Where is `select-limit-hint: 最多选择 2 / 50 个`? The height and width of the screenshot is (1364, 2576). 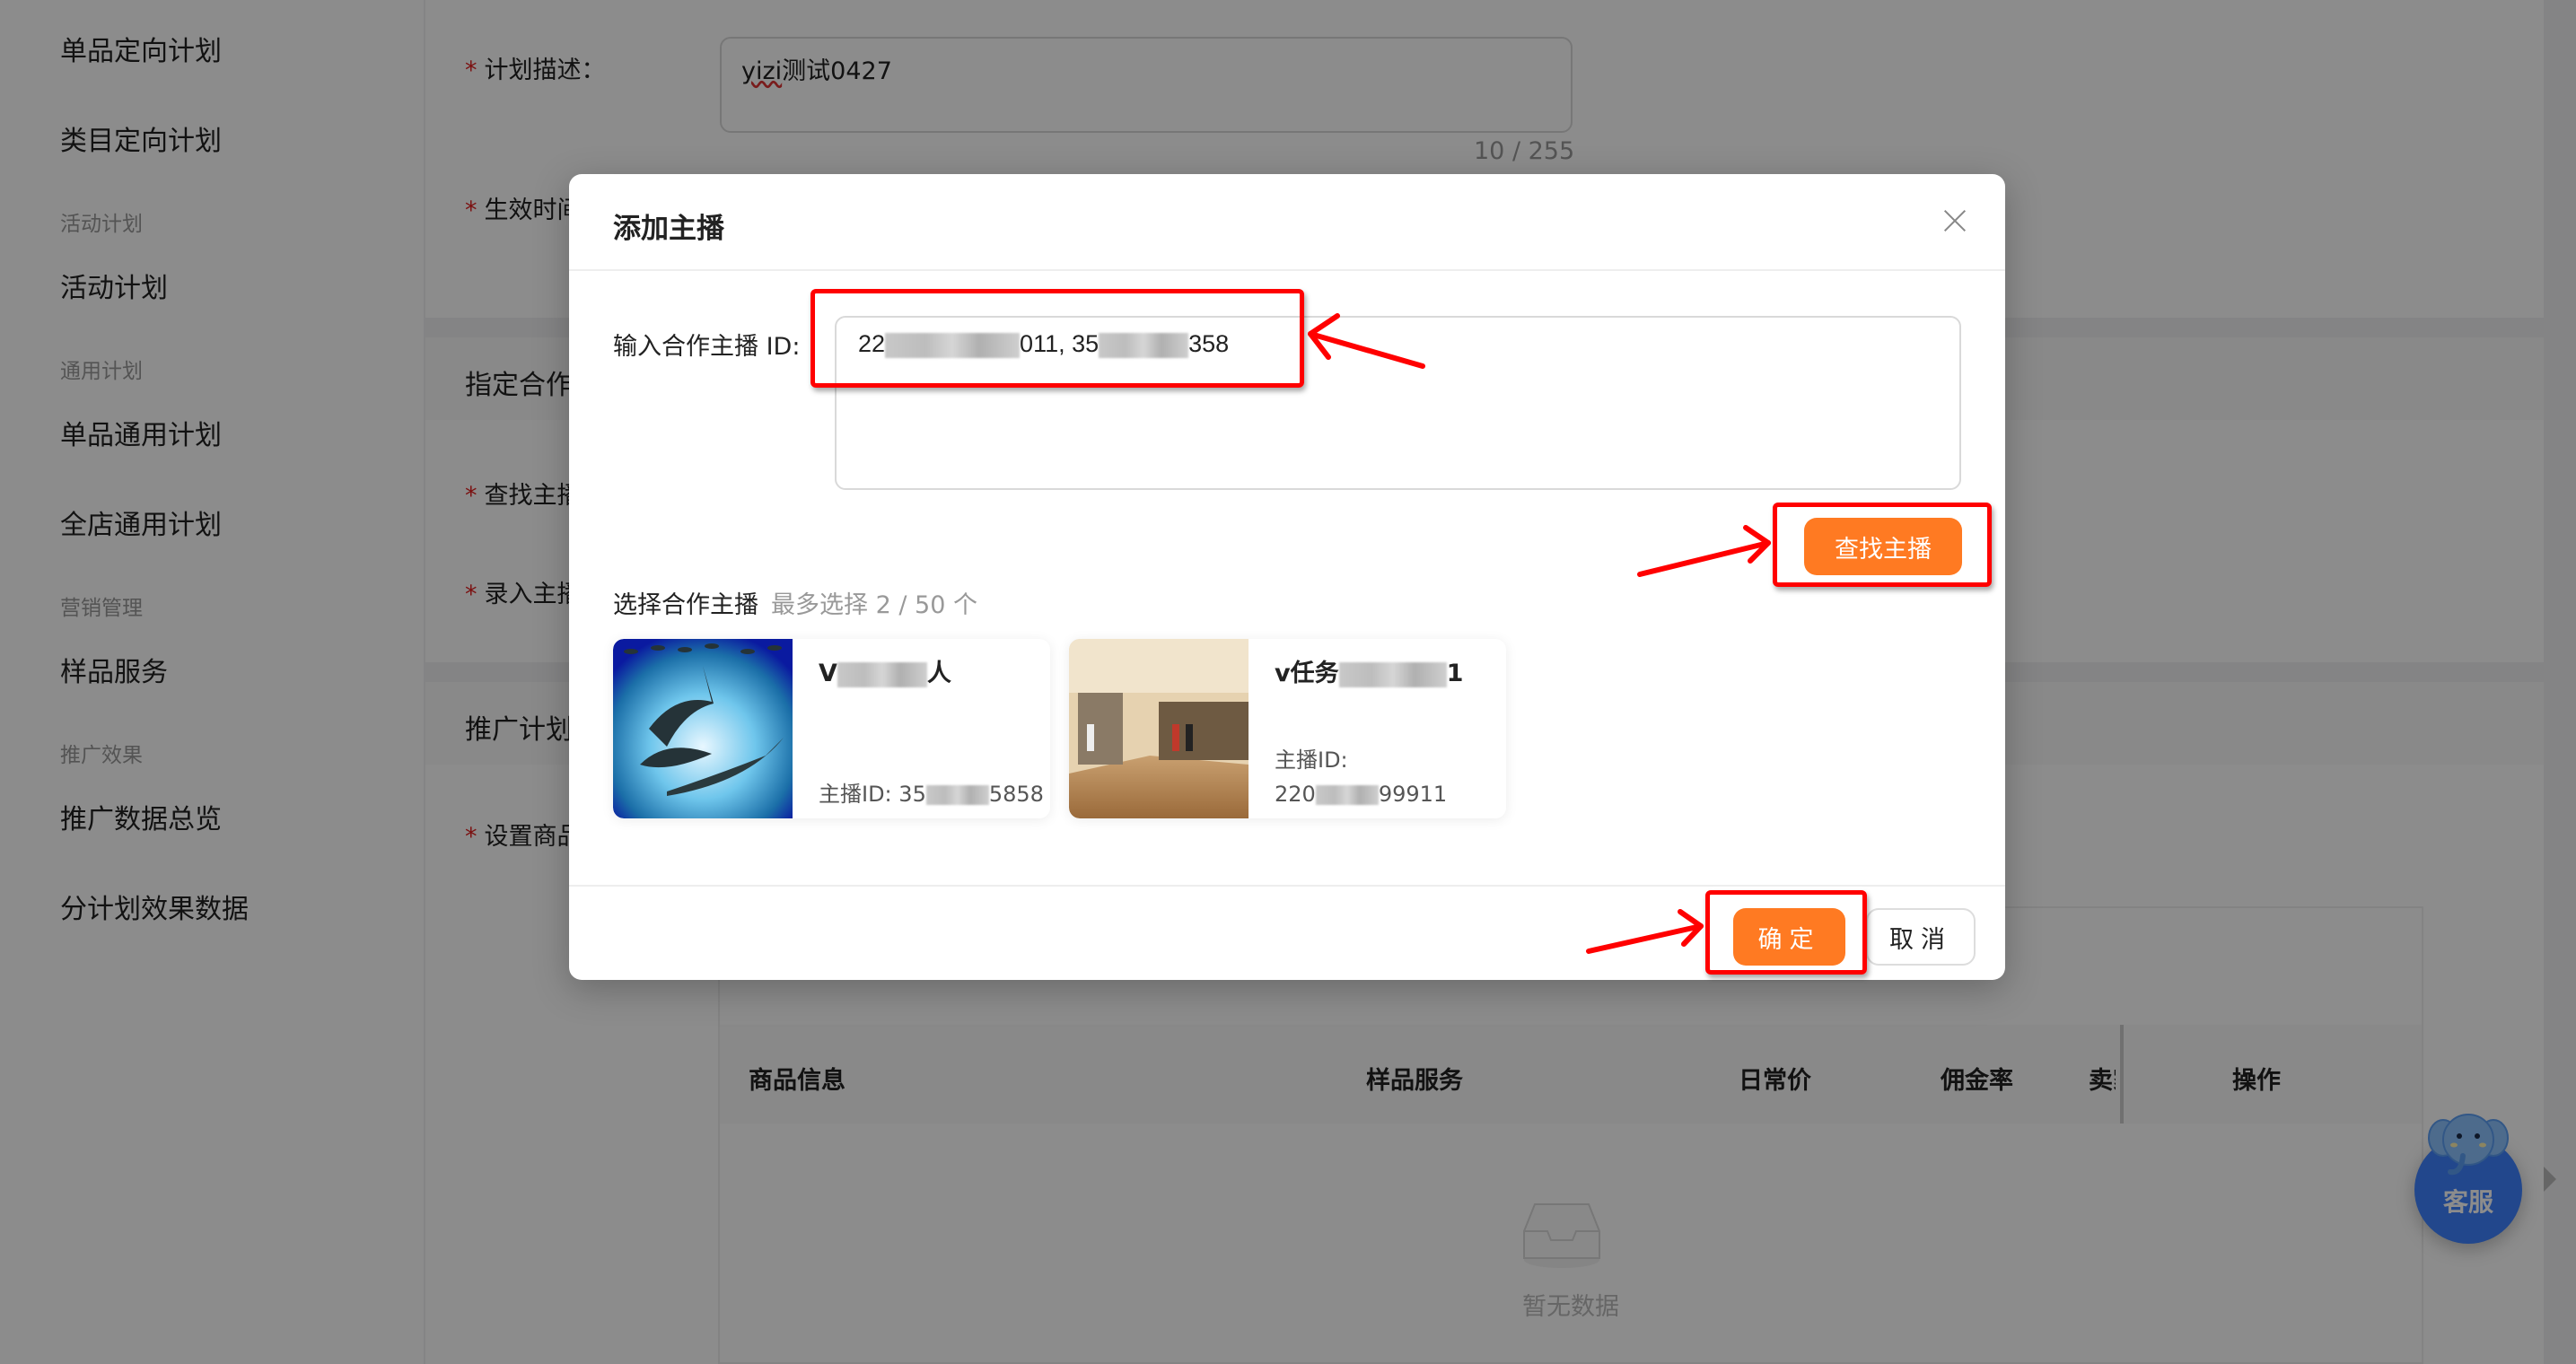 select-limit-hint: 最多选择 2 / 50 个 is located at coordinates (874, 605).